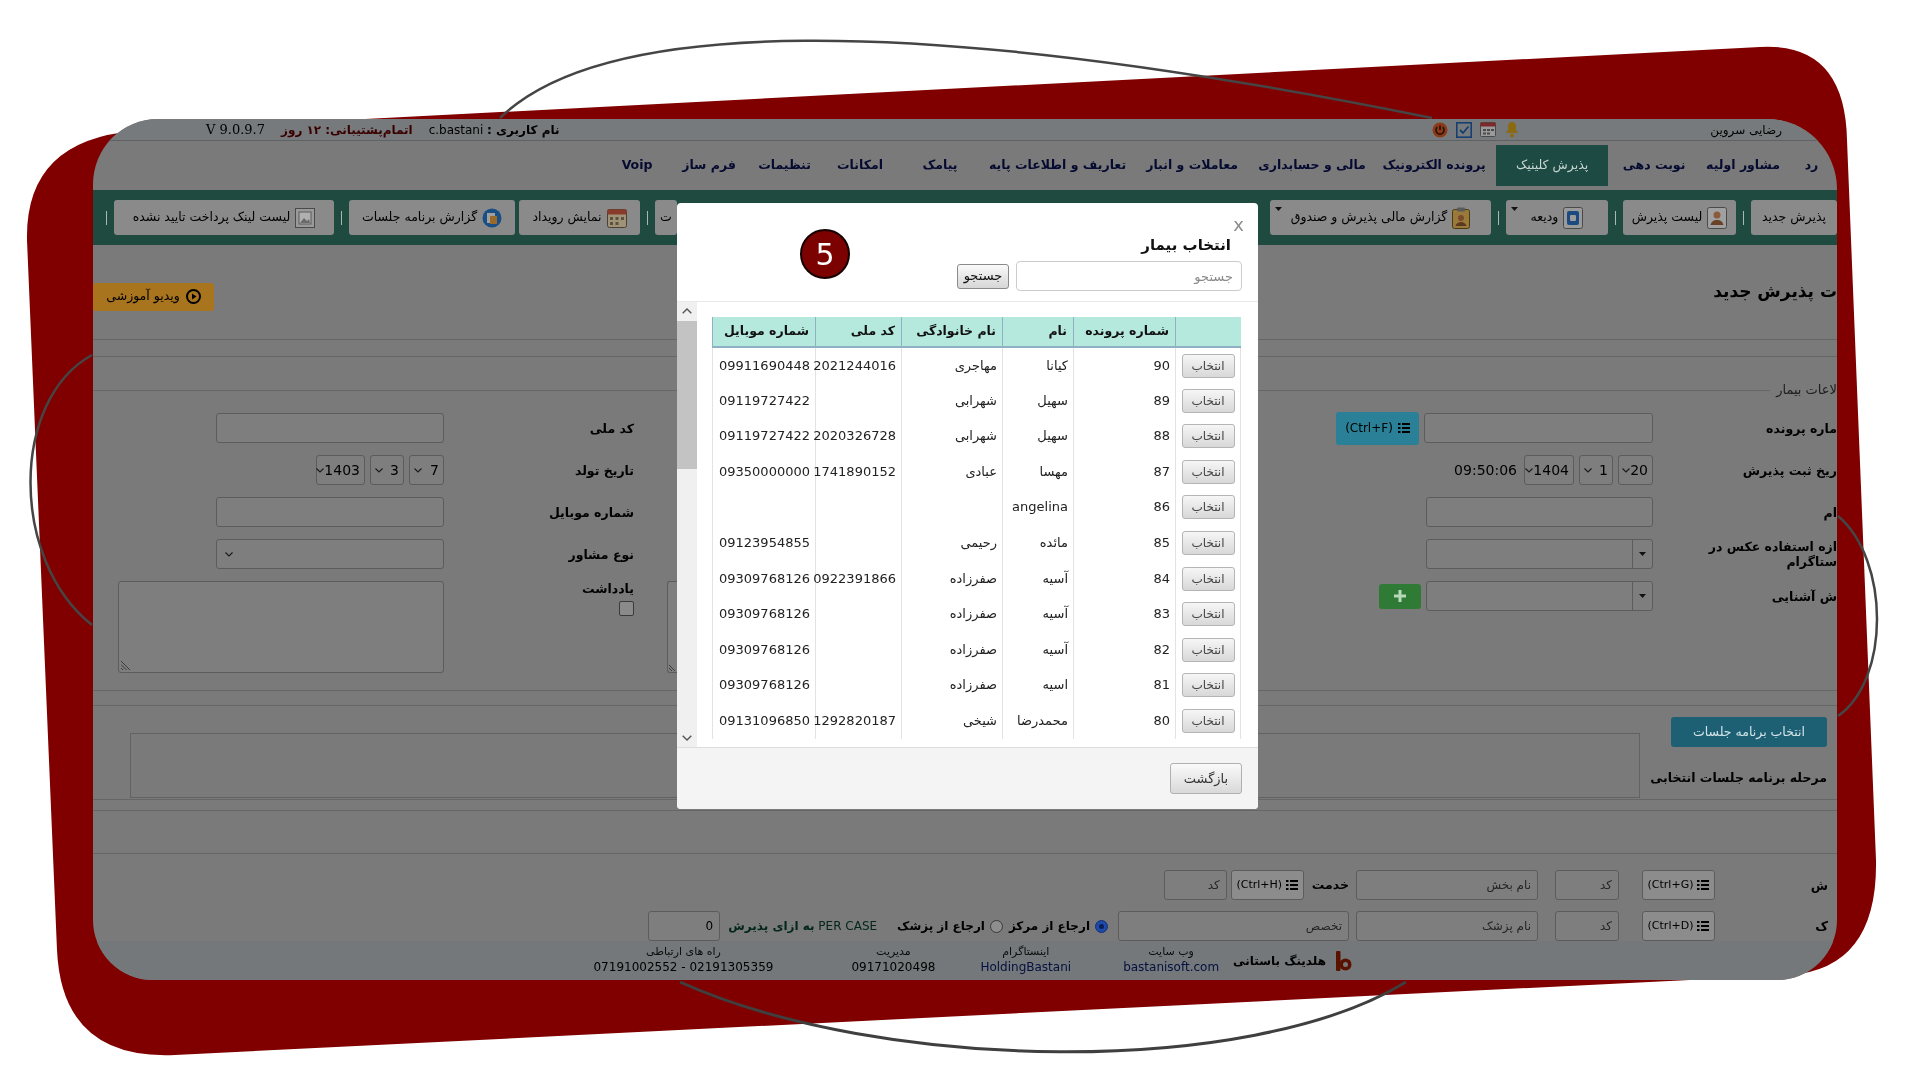 This screenshot has width=1920, height=1080. Describe the element at coordinates (1512, 129) in the screenshot. I see `bell-icon` at that location.